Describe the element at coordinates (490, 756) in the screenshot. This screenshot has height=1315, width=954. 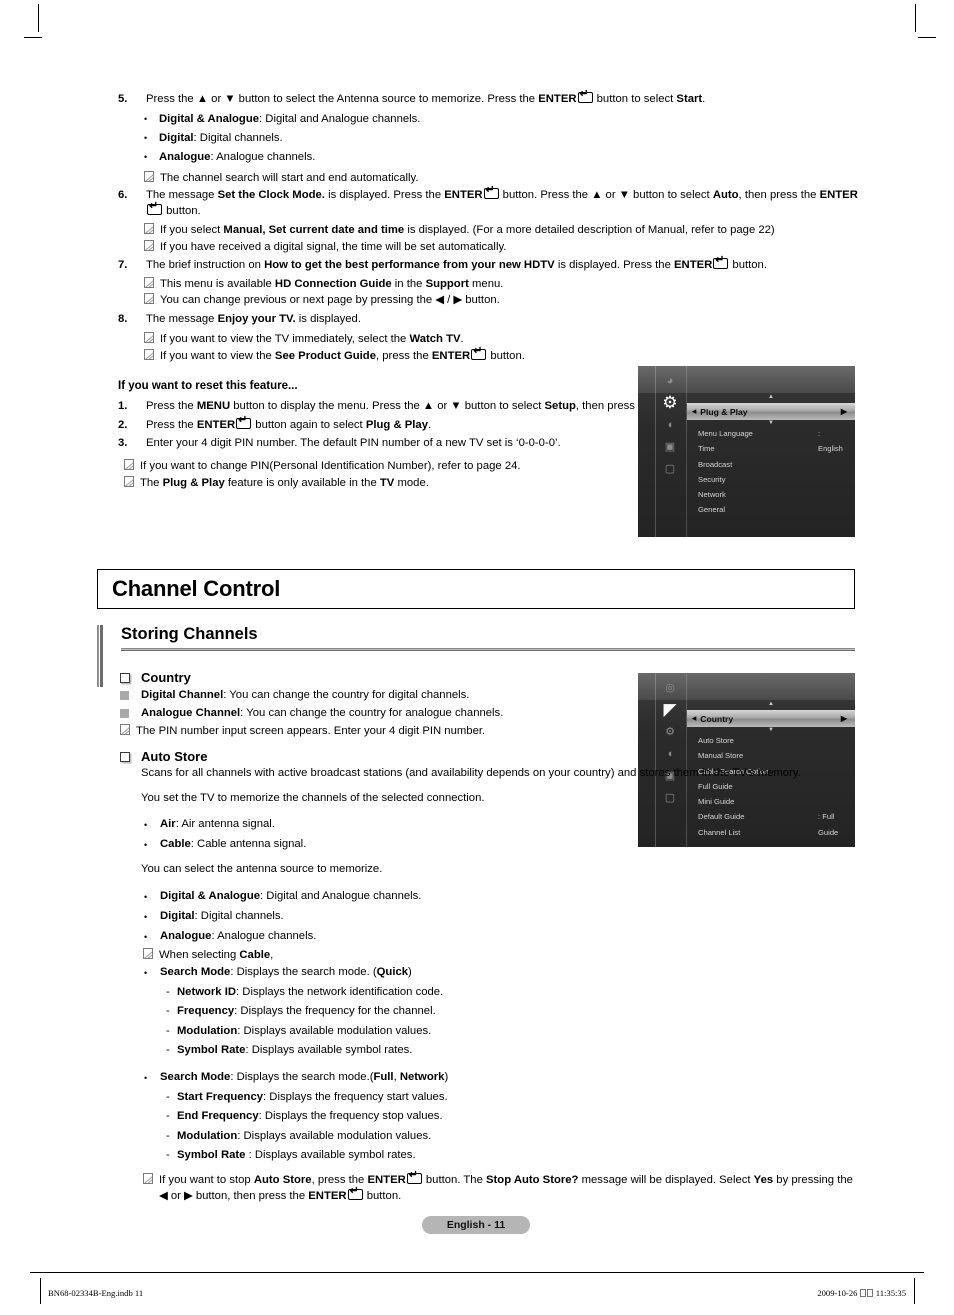
I see `auto-store-heading-row: Auto Store` at that location.